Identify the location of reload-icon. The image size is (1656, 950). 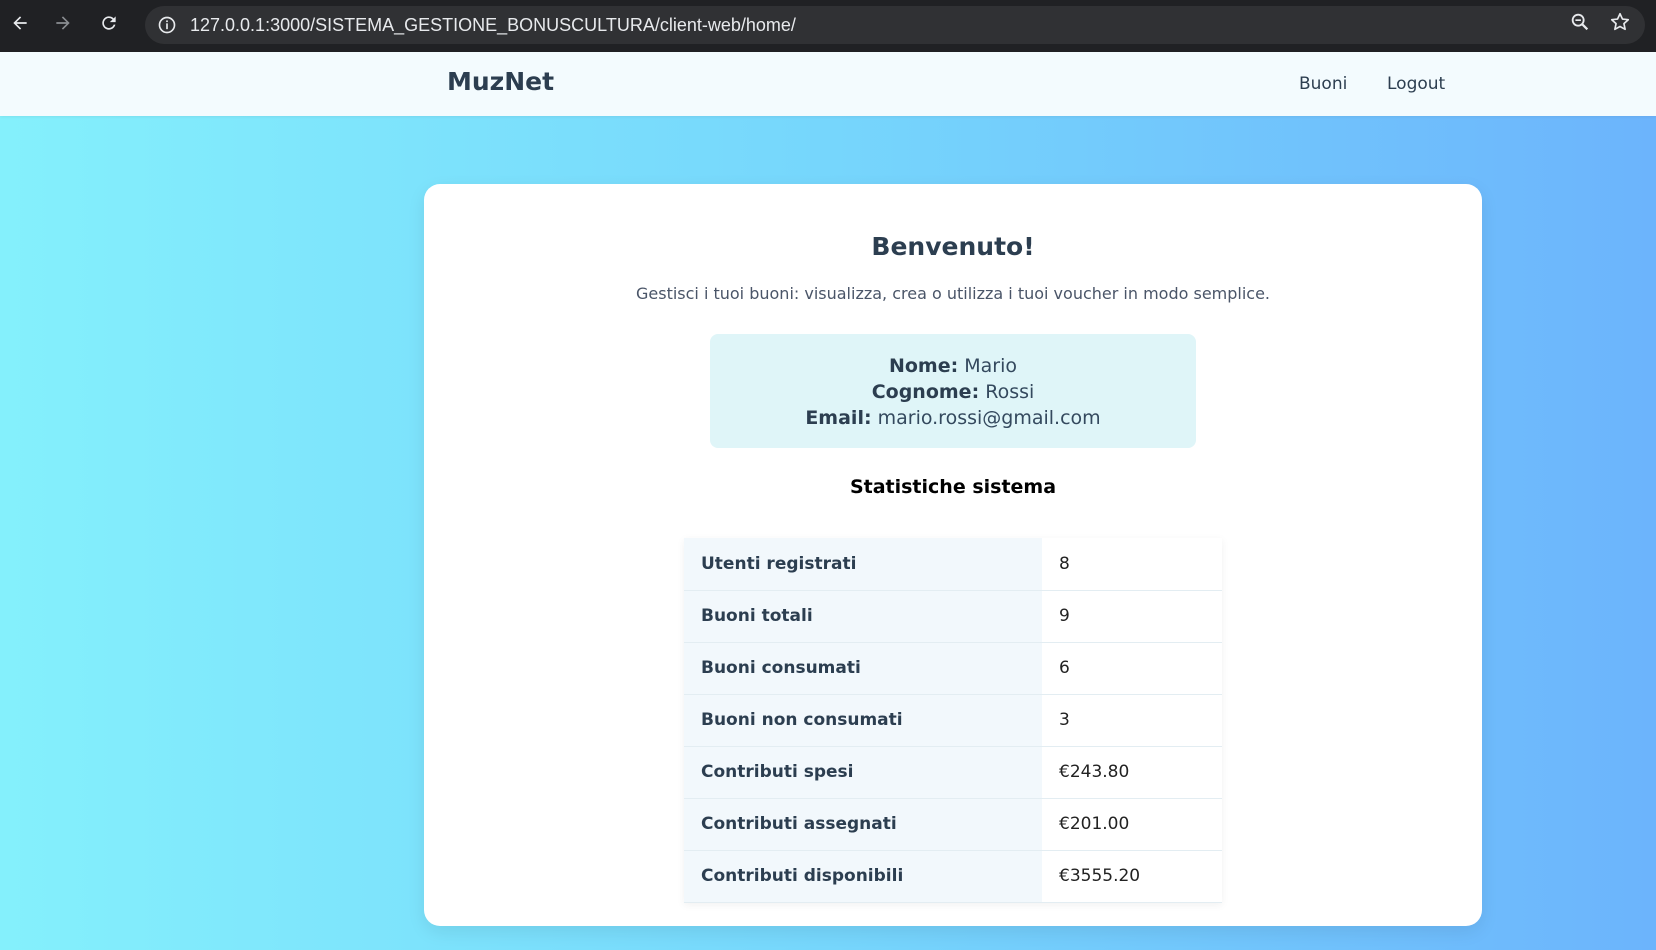
(109, 23).